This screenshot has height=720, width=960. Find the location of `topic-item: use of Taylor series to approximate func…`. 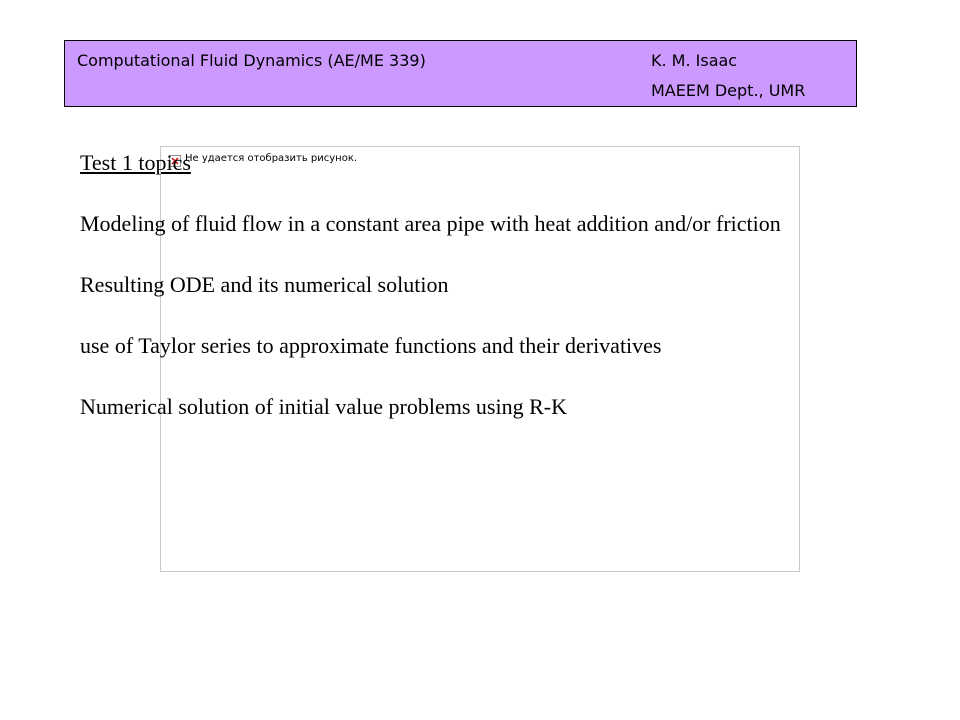

topic-item: use of Taylor series to approximate func… is located at coordinates (371, 345).